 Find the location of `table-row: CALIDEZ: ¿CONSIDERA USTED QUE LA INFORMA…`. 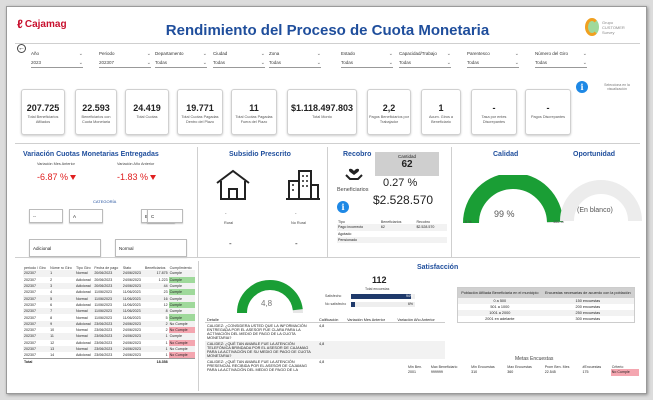

table-row: CALIDEZ: ¿CONSIDERA USTED QUE LA INFORMA… is located at coordinates (325, 332).